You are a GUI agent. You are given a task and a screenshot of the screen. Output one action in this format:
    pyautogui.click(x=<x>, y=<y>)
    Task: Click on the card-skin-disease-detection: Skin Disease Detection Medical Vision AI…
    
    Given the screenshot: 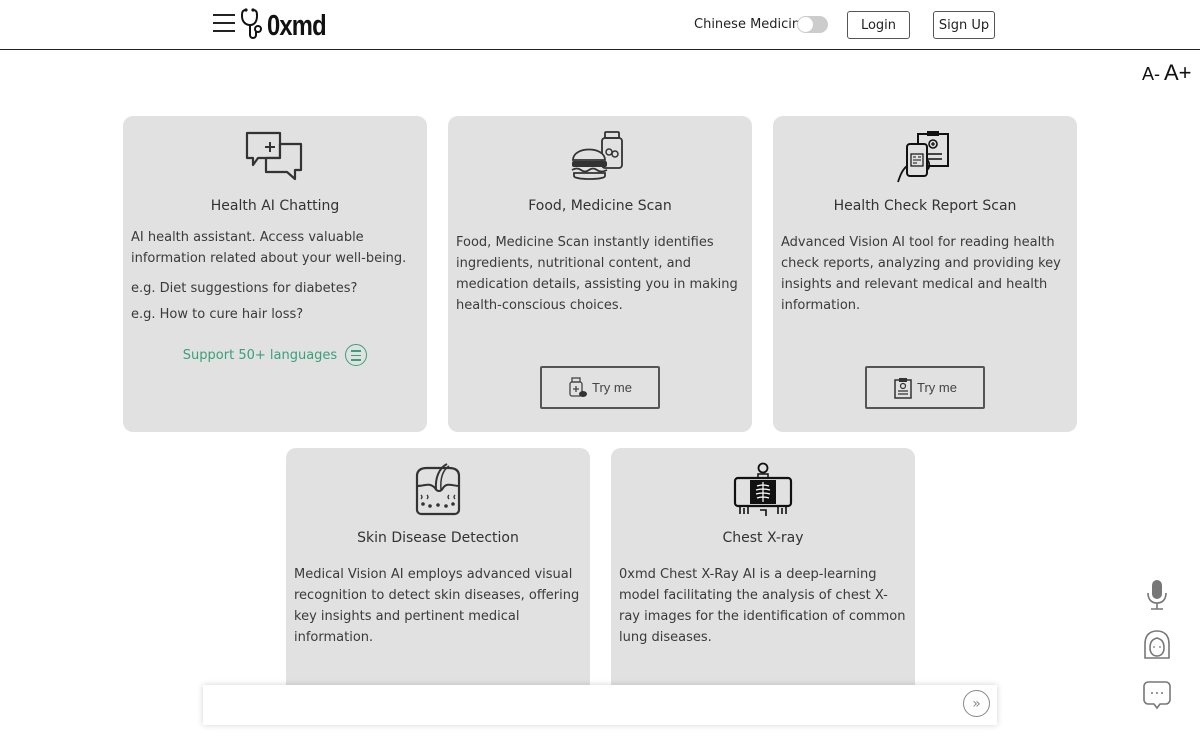 What is the action you would take?
    pyautogui.click(x=438, y=578)
    